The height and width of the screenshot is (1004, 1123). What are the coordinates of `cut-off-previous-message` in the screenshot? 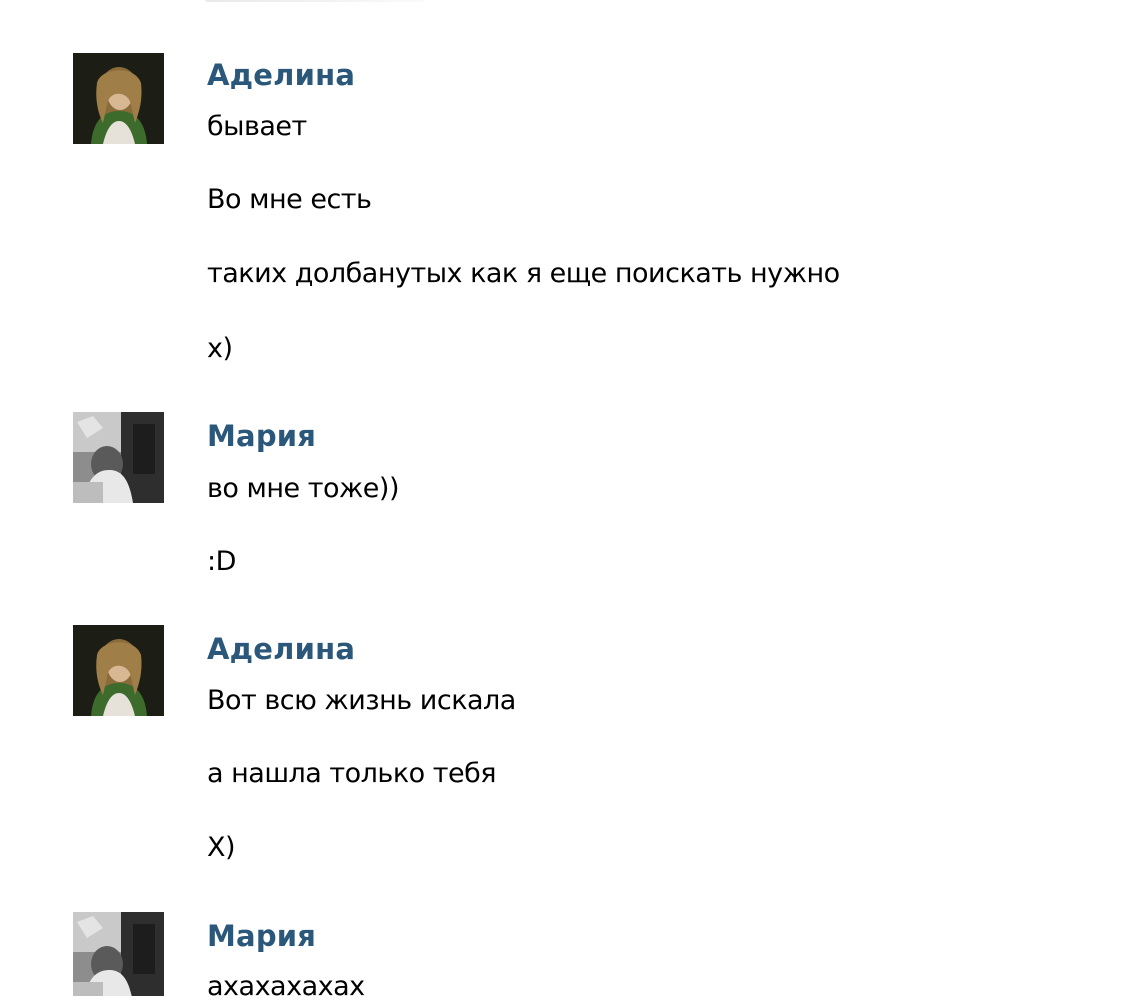 It's located at (320, 4).